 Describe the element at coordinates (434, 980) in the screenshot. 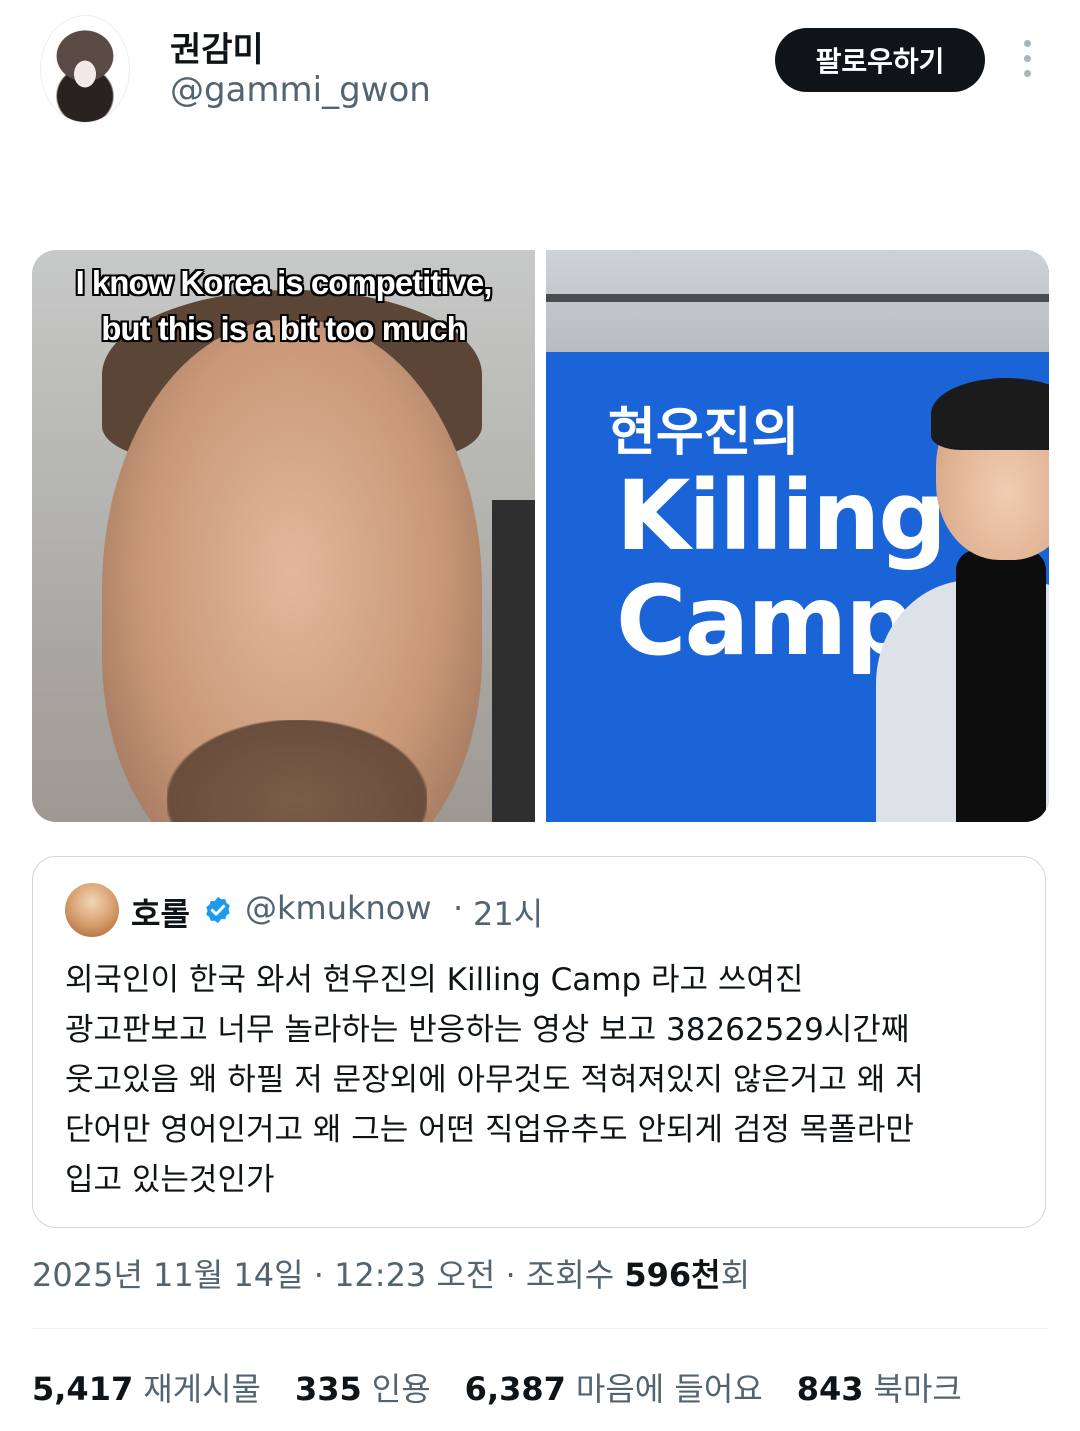

I see `quoted-text-line: 외국인이 한국 와서 현우진의 Killing Camp 라고 쓰여진` at that location.